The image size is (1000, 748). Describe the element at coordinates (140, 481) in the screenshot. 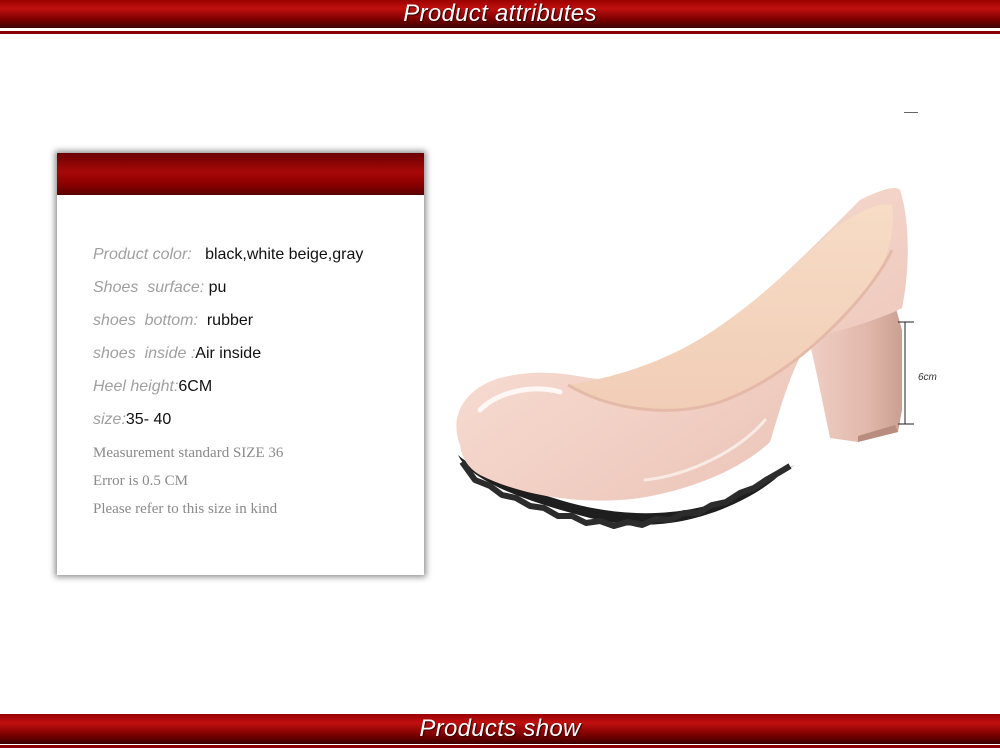

I see `note-error: Error is 0.5 CM` at that location.